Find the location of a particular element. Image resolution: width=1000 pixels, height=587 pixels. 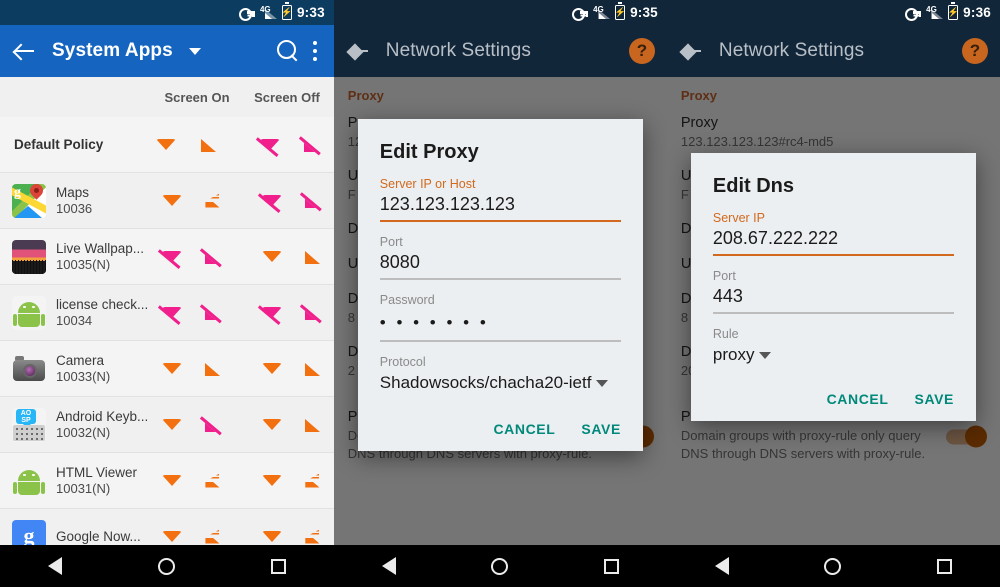

table-row: Live Wallpap... 10035(N) is located at coordinates (167, 257).